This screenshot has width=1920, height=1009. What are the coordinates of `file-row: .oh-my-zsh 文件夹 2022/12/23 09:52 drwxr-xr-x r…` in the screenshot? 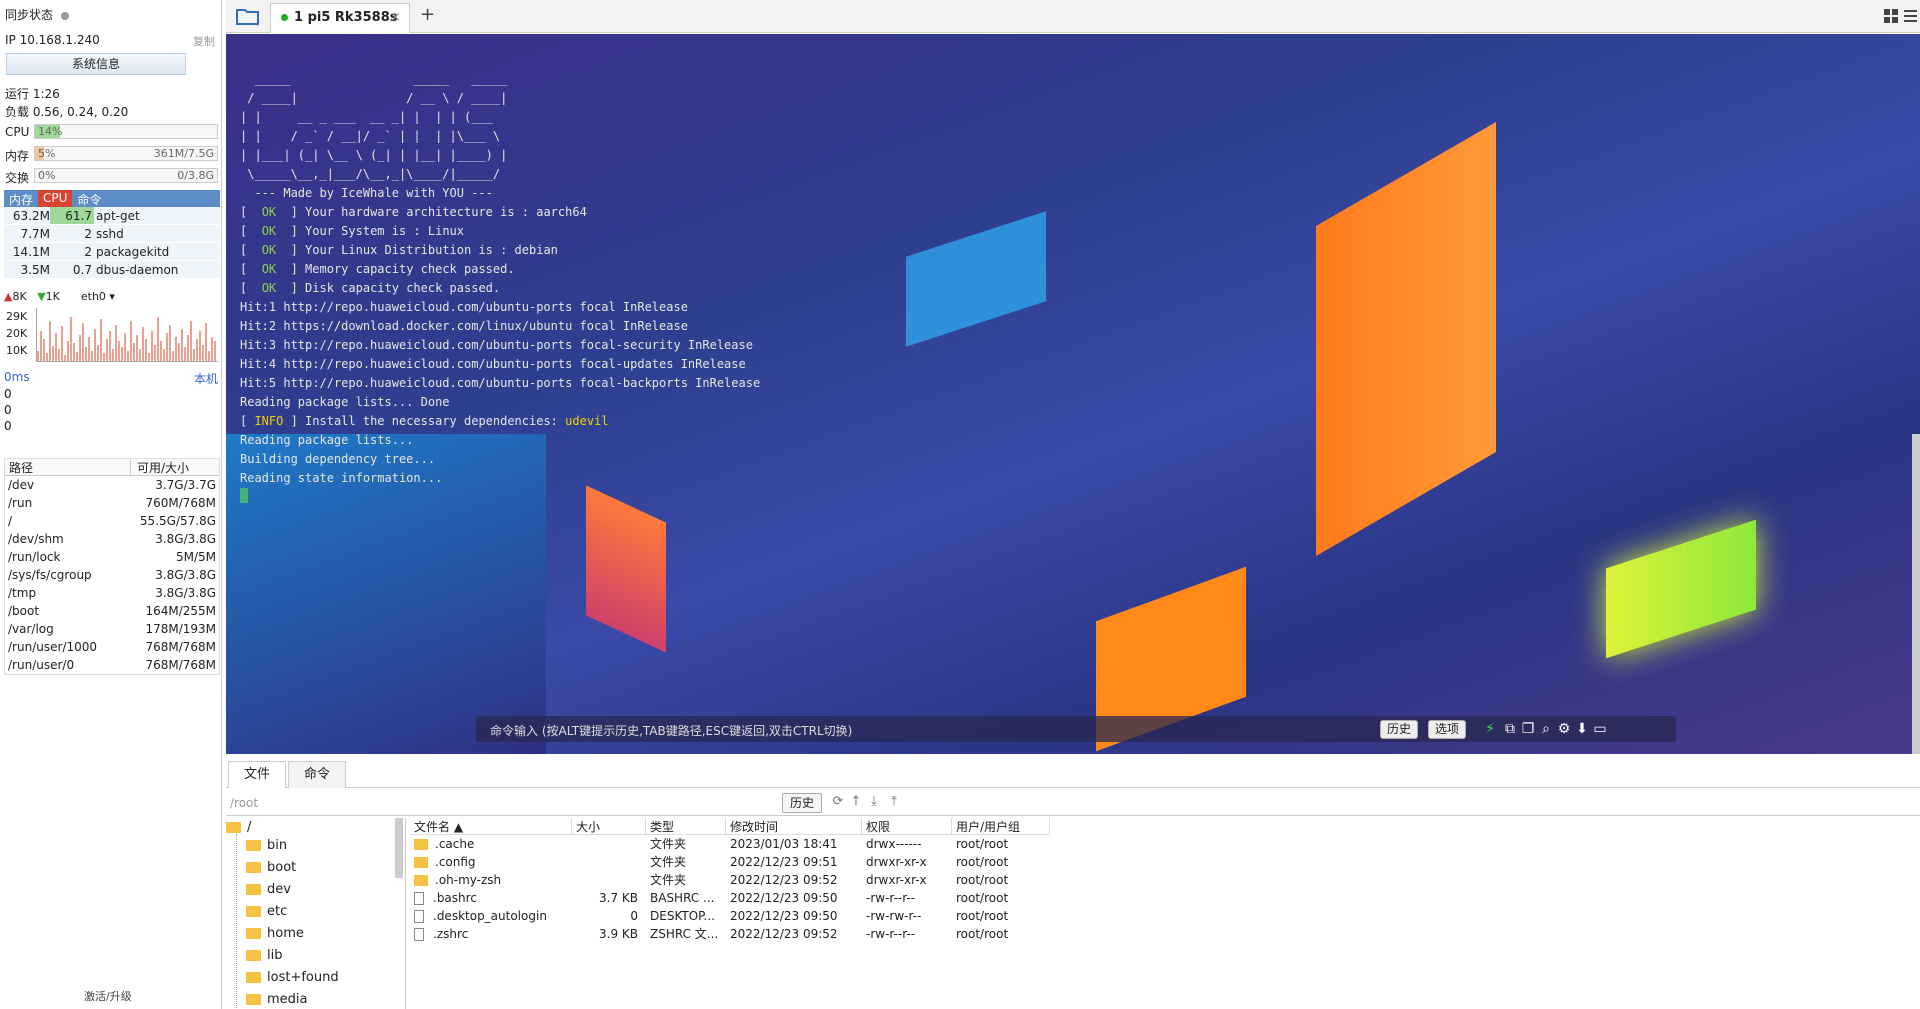 It's located at (730, 880).